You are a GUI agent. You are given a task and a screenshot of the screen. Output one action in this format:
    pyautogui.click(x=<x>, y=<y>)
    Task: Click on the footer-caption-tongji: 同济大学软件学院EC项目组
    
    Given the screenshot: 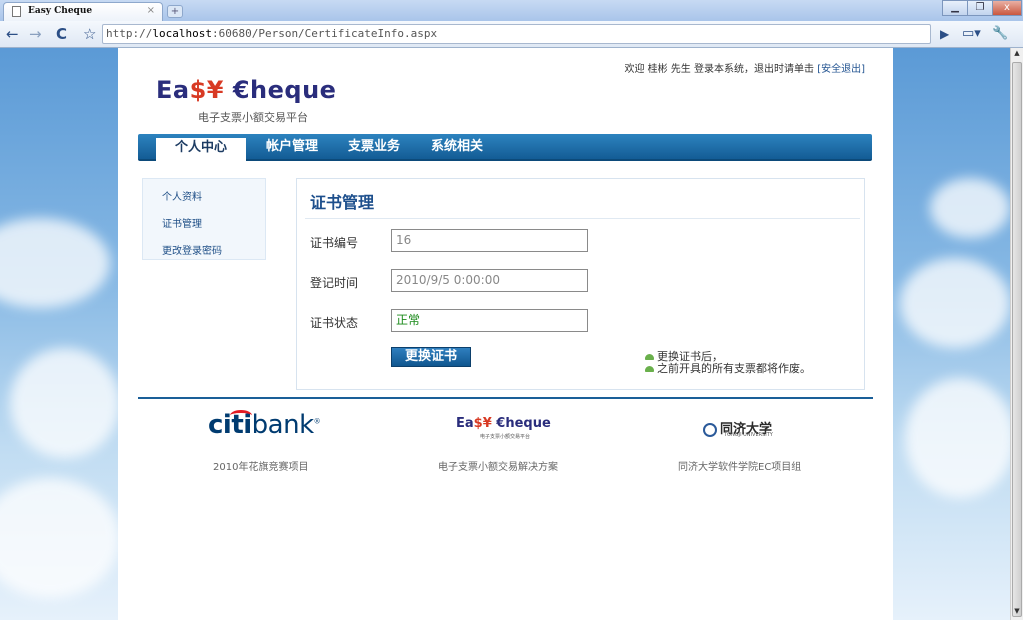 What is the action you would take?
    pyautogui.click(x=740, y=467)
    